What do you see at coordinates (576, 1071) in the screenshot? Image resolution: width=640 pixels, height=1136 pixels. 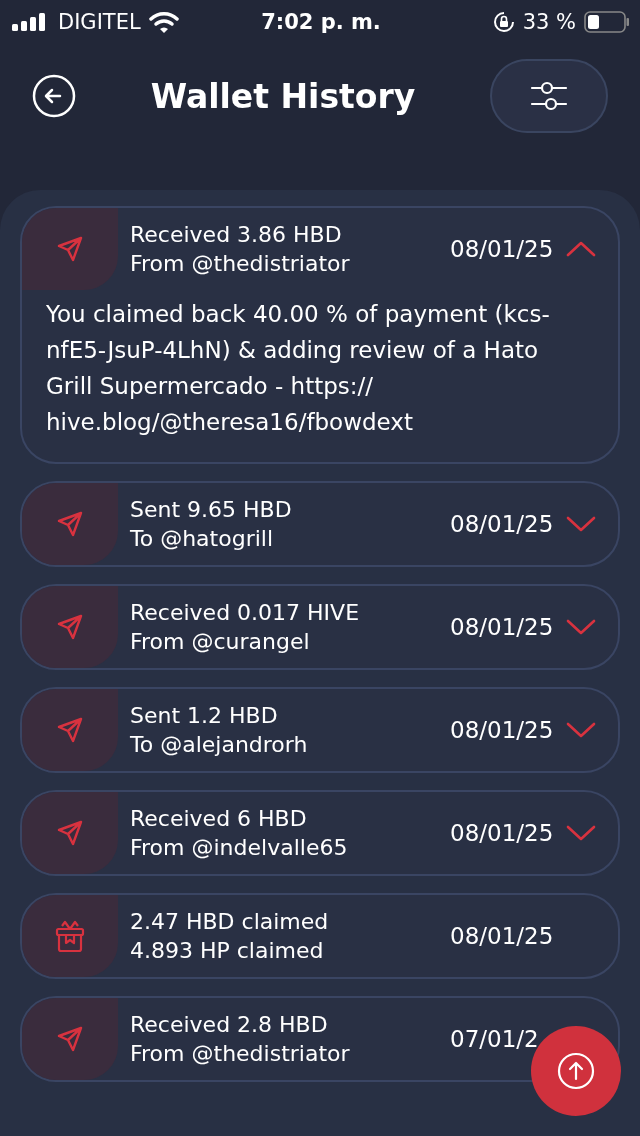 I see `arrow-up-icon` at bounding box center [576, 1071].